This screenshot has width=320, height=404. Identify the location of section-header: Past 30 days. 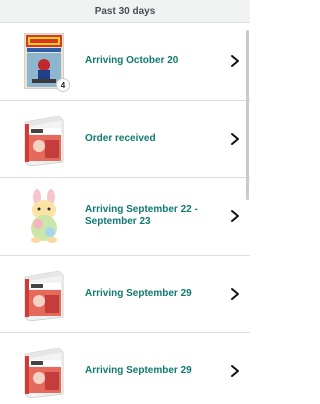
(125, 11).